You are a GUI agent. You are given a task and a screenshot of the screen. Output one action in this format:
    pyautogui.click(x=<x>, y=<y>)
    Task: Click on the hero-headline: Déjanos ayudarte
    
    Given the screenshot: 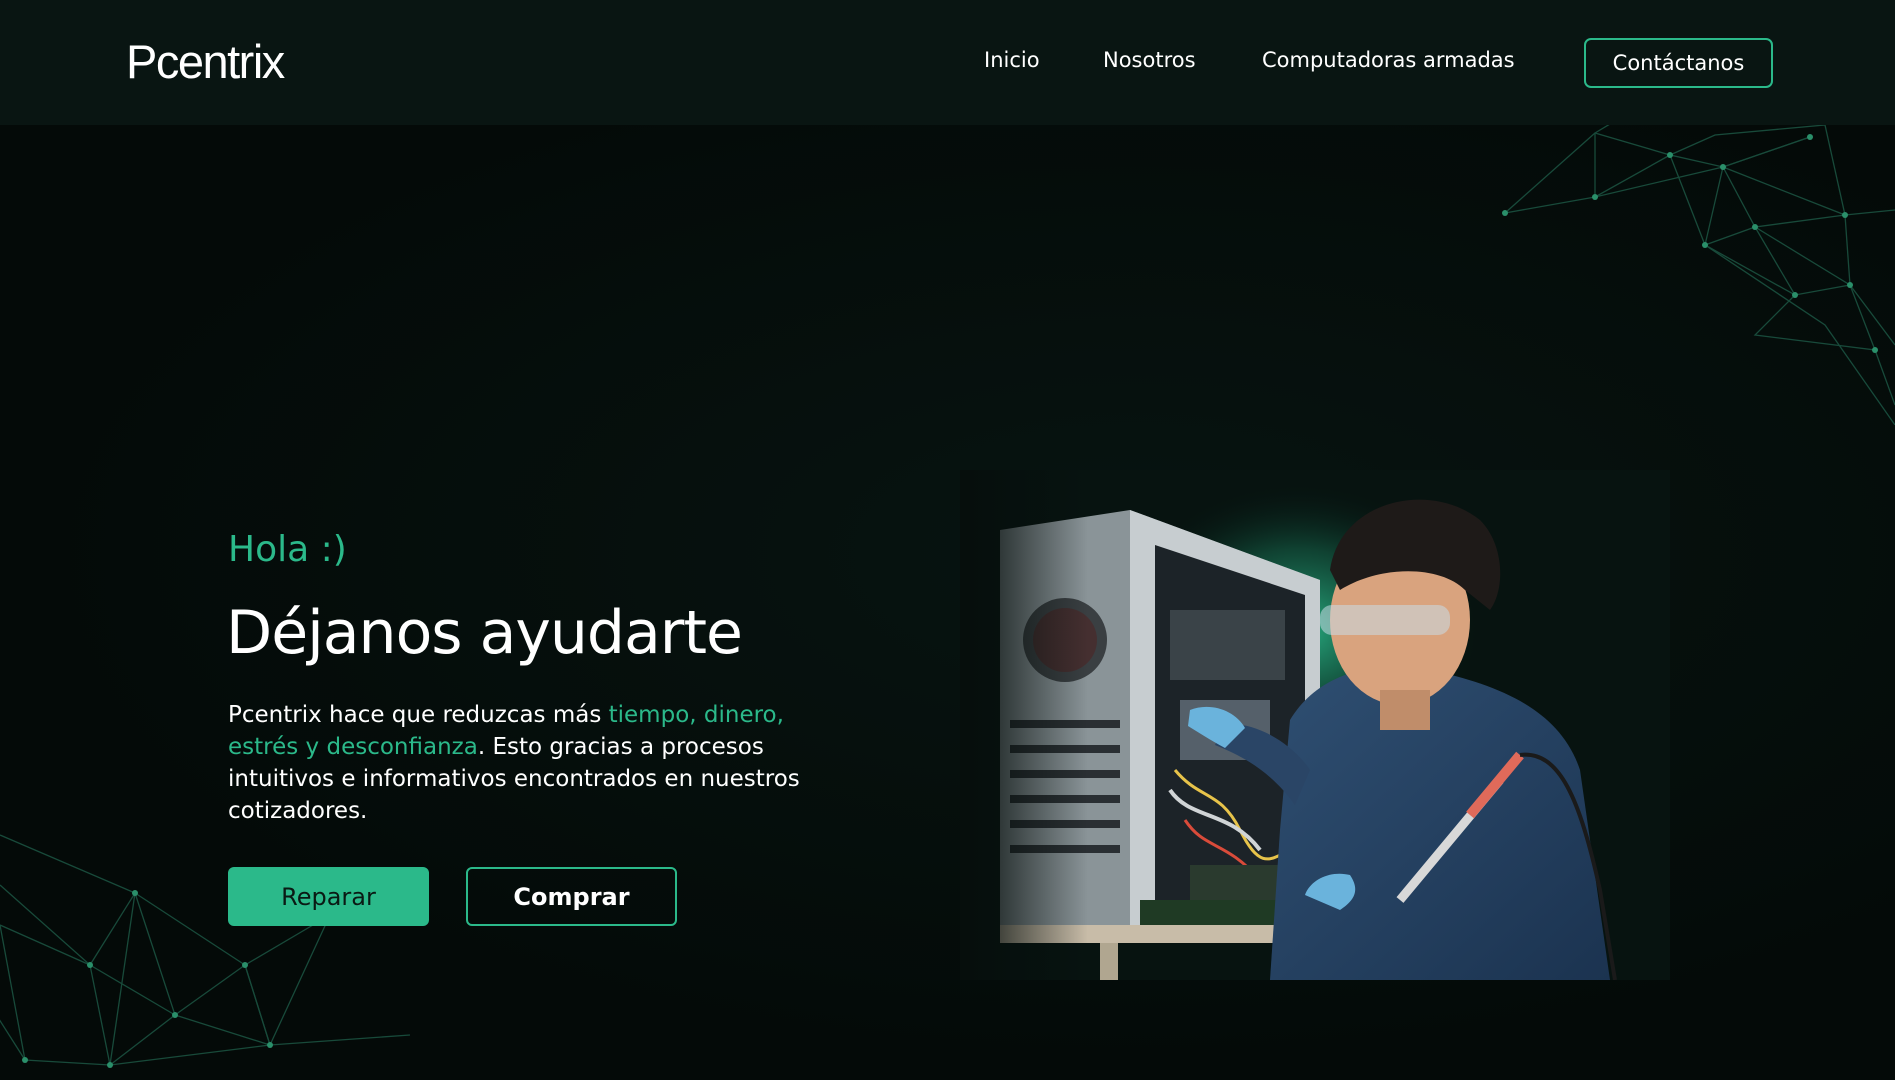 What is the action you would take?
    pyautogui.click(x=484, y=633)
    